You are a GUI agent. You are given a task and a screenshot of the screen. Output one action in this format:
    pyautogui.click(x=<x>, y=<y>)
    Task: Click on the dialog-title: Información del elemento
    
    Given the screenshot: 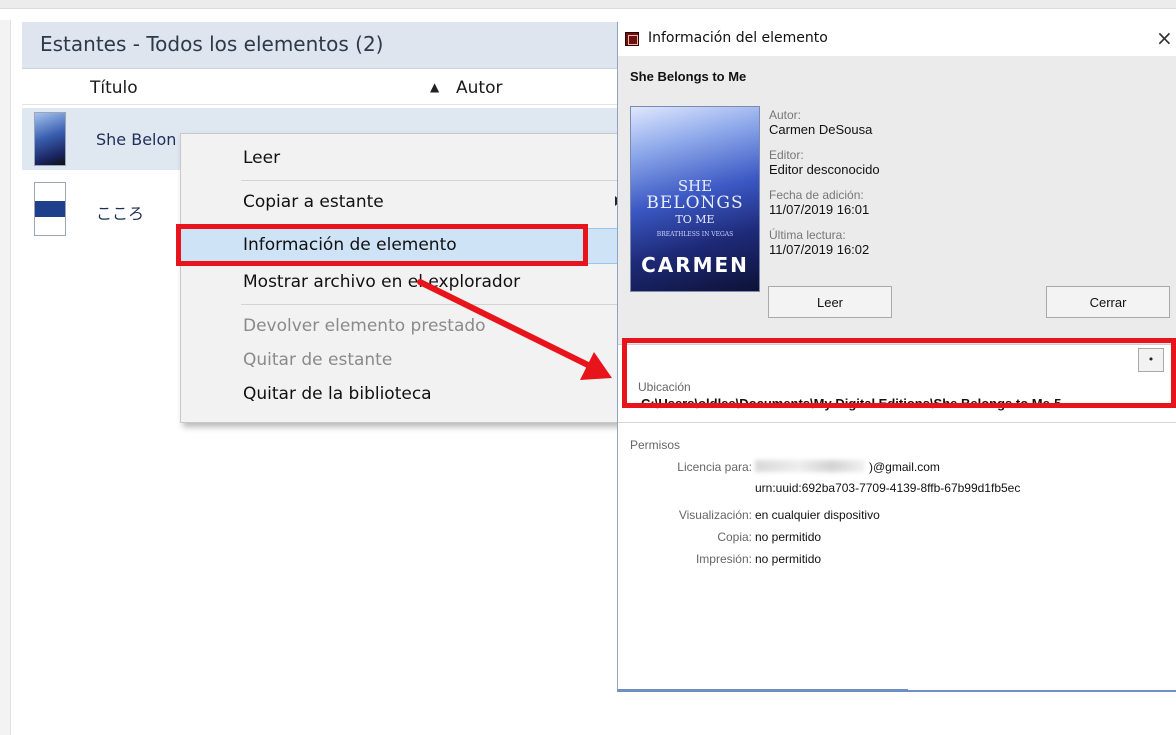 What is the action you would take?
    pyautogui.click(x=738, y=38)
    